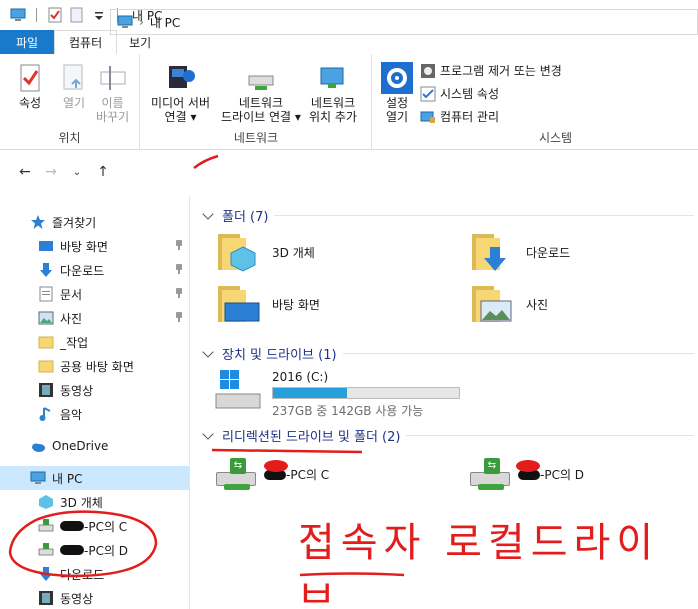 The width and height of the screenshot is (698, 609). I want to click on up-arrow-icon: ↑, so click(103, 172).